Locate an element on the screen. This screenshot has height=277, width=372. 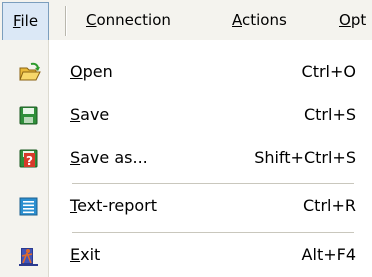
menu-connection: Connection is located at coordinates (128, 20).